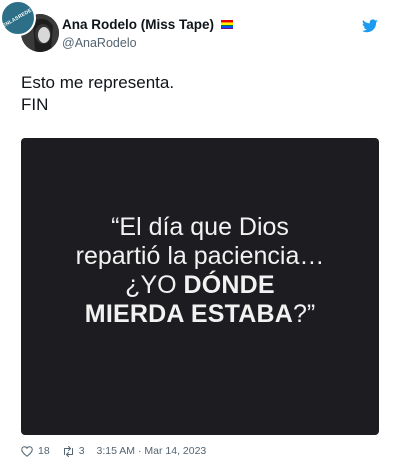  I want to click on twitter-bird-icon, so click(370, 26).